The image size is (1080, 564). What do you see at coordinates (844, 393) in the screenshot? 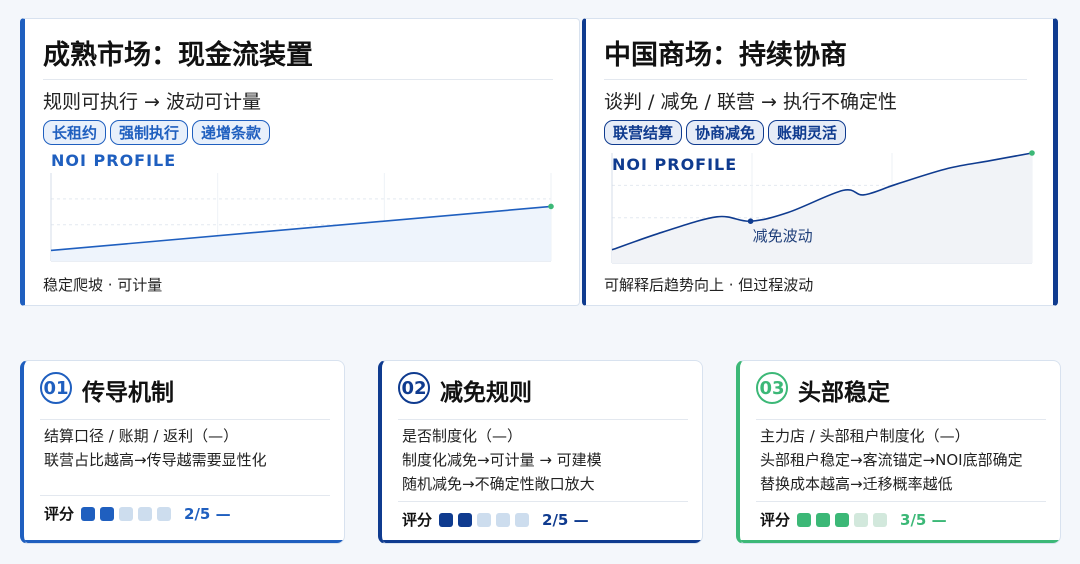
I see `card-title: 头部稳定` at bounding box center [844, 393].